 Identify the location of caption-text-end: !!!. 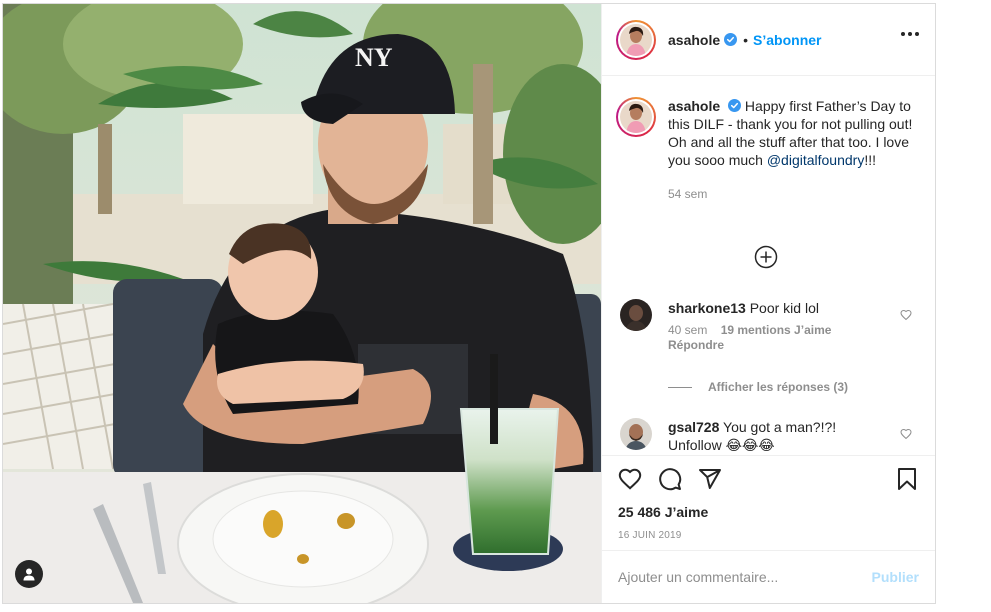
(870, 160).